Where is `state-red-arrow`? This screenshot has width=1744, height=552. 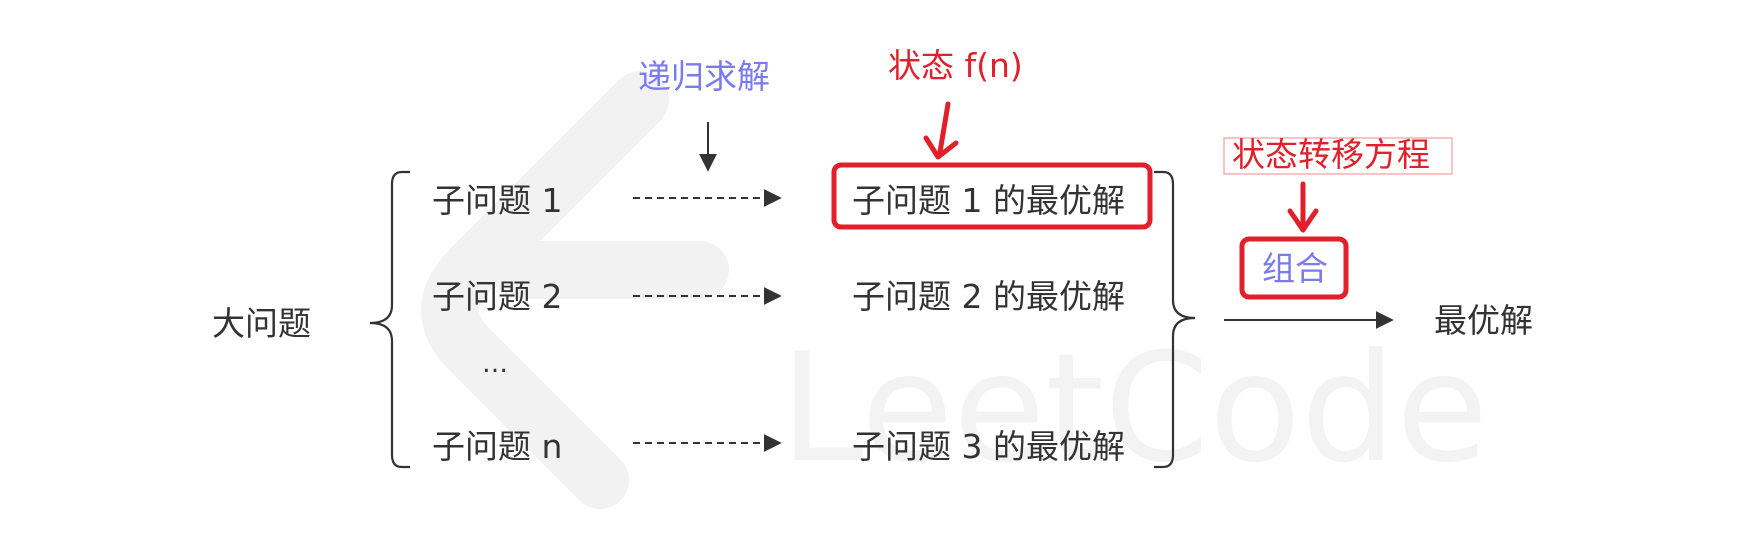
state-red-arrow is located at coordinates (944, 128).